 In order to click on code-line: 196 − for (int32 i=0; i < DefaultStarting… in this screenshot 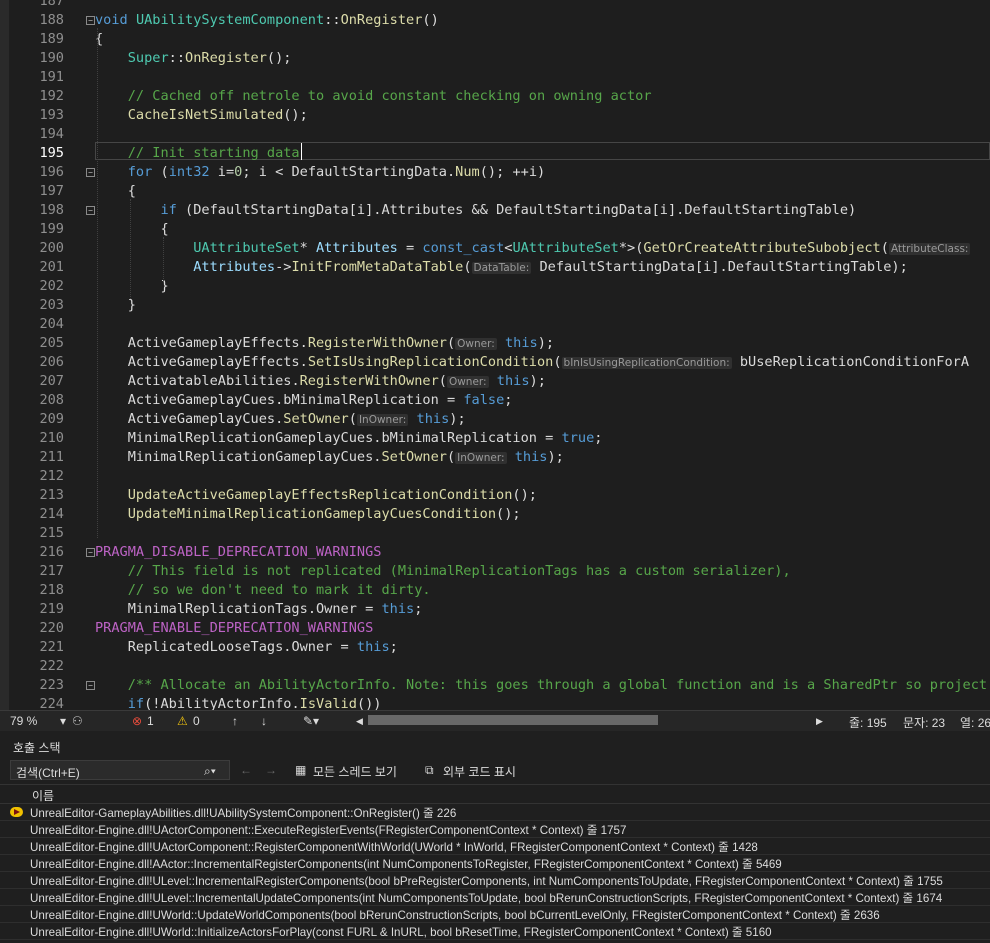, I will do `click(495, 172)`.